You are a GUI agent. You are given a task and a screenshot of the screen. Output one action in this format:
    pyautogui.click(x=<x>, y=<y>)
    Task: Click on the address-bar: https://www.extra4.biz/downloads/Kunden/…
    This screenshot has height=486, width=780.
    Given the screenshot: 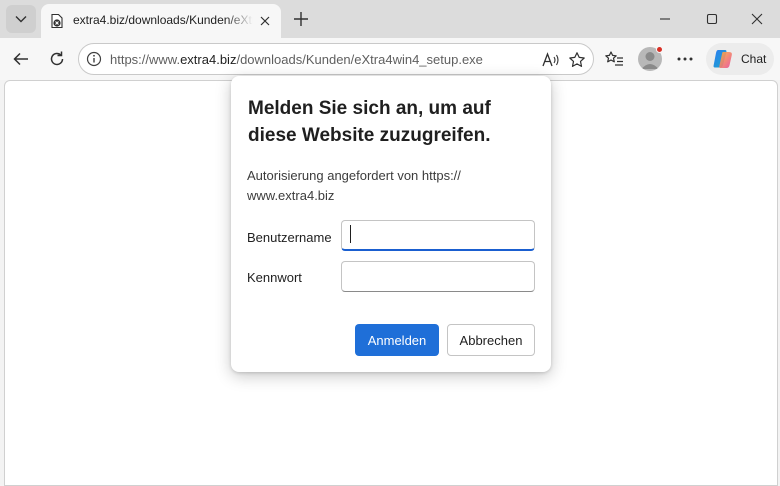 What is the action you would take?
    pyautogui.click(x=336, y=59)
    